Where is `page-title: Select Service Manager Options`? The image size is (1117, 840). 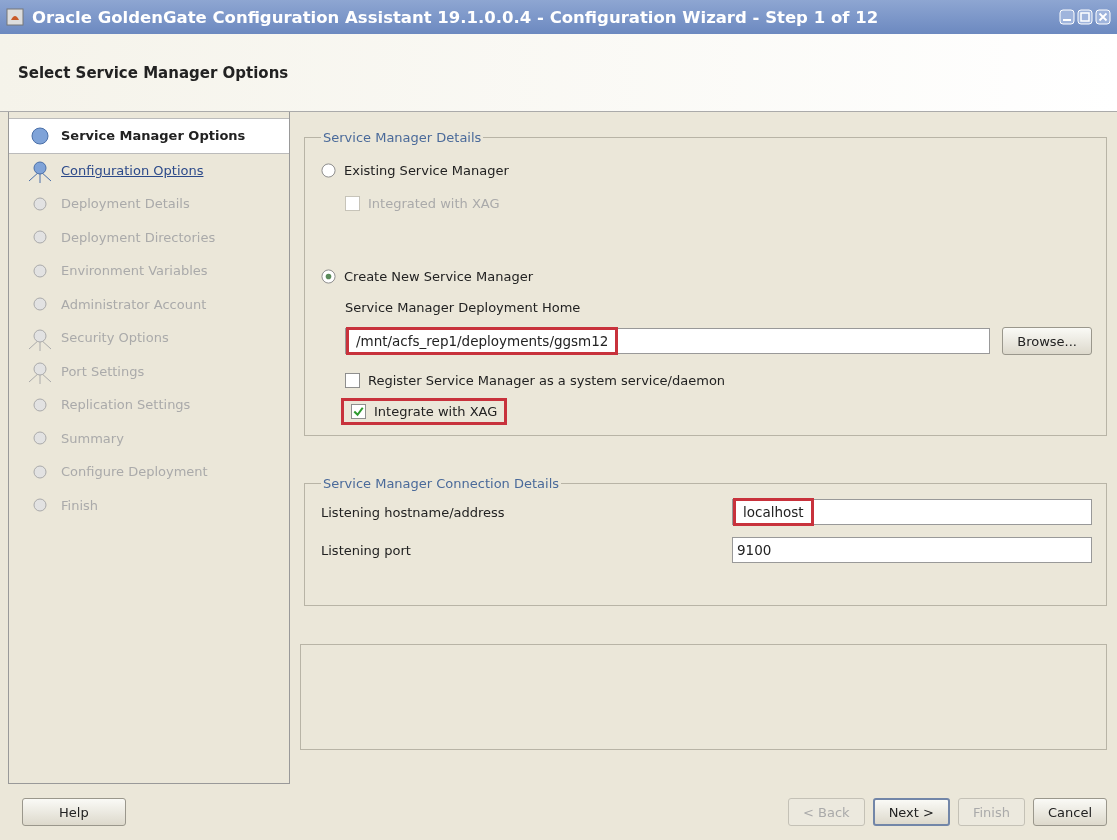 page-title: Select Service Manager Options is located at coordinates (153, 72).